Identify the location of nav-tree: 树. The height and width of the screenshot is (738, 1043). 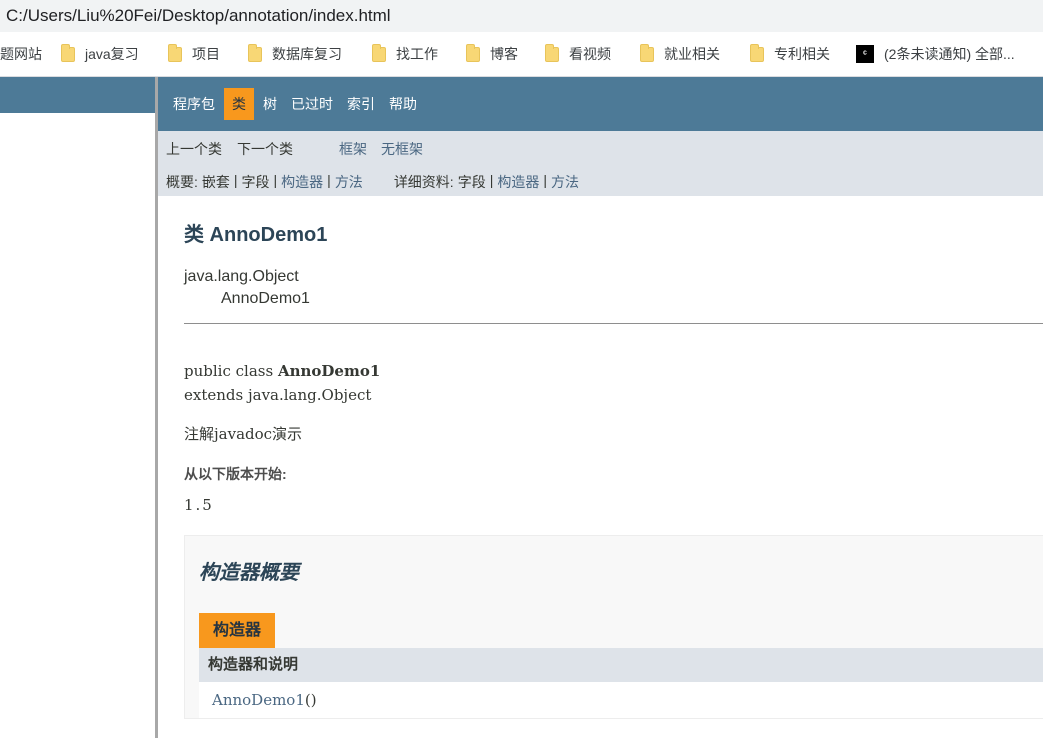
(270, 104).